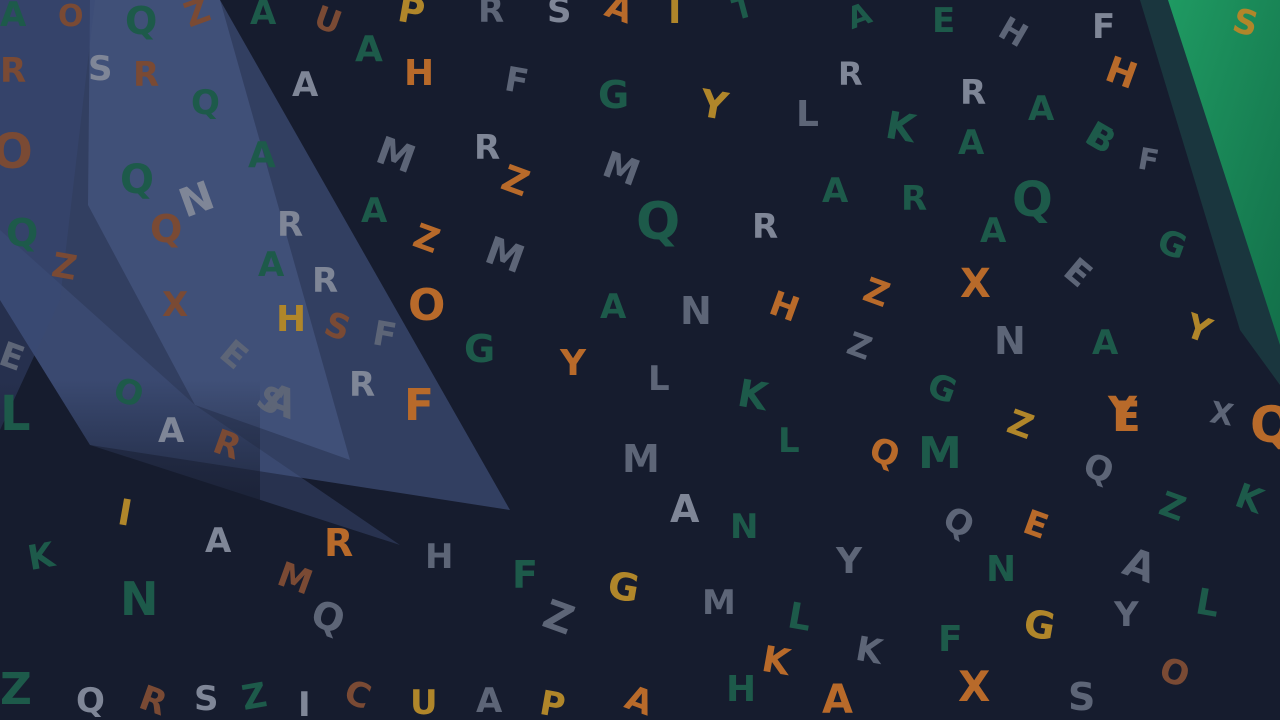  What do you see at coordinates (743, 14) in the screenshot?
I see `floating-letter: T` at bounding box center [743, 14].